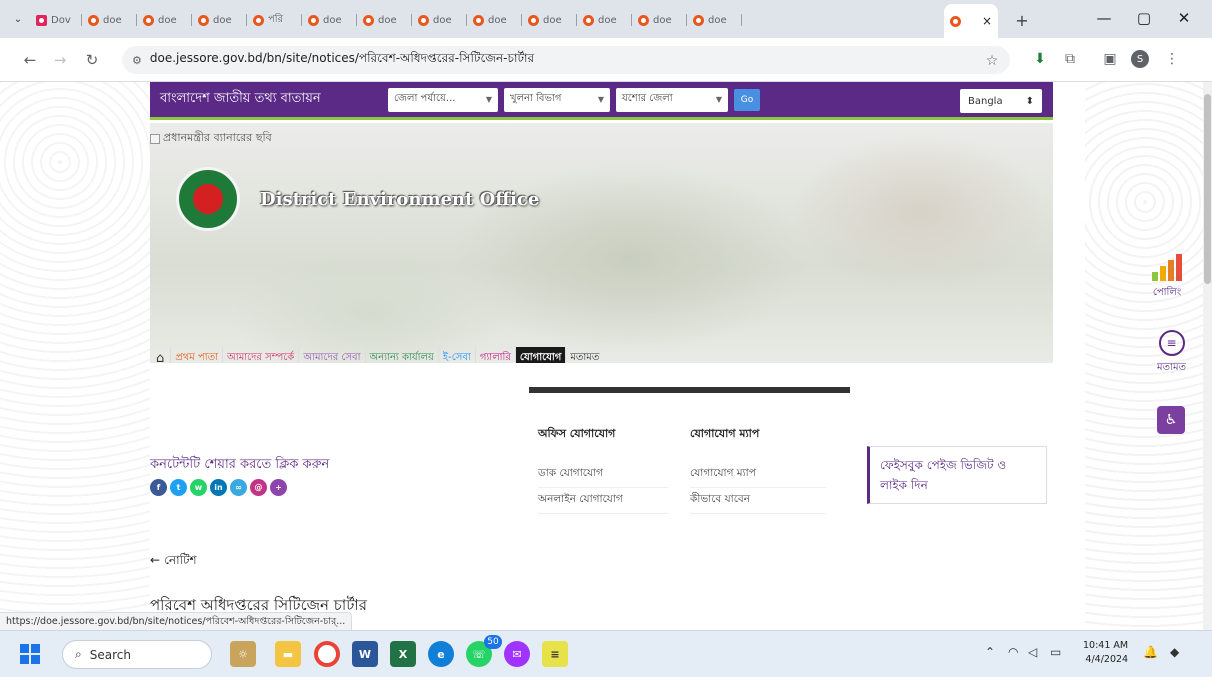 This screenshot has width=1212, height=677. Describe the element at coordinates (517, 654) in the screenshot. I see `messenger-icon: ✉` at that location.